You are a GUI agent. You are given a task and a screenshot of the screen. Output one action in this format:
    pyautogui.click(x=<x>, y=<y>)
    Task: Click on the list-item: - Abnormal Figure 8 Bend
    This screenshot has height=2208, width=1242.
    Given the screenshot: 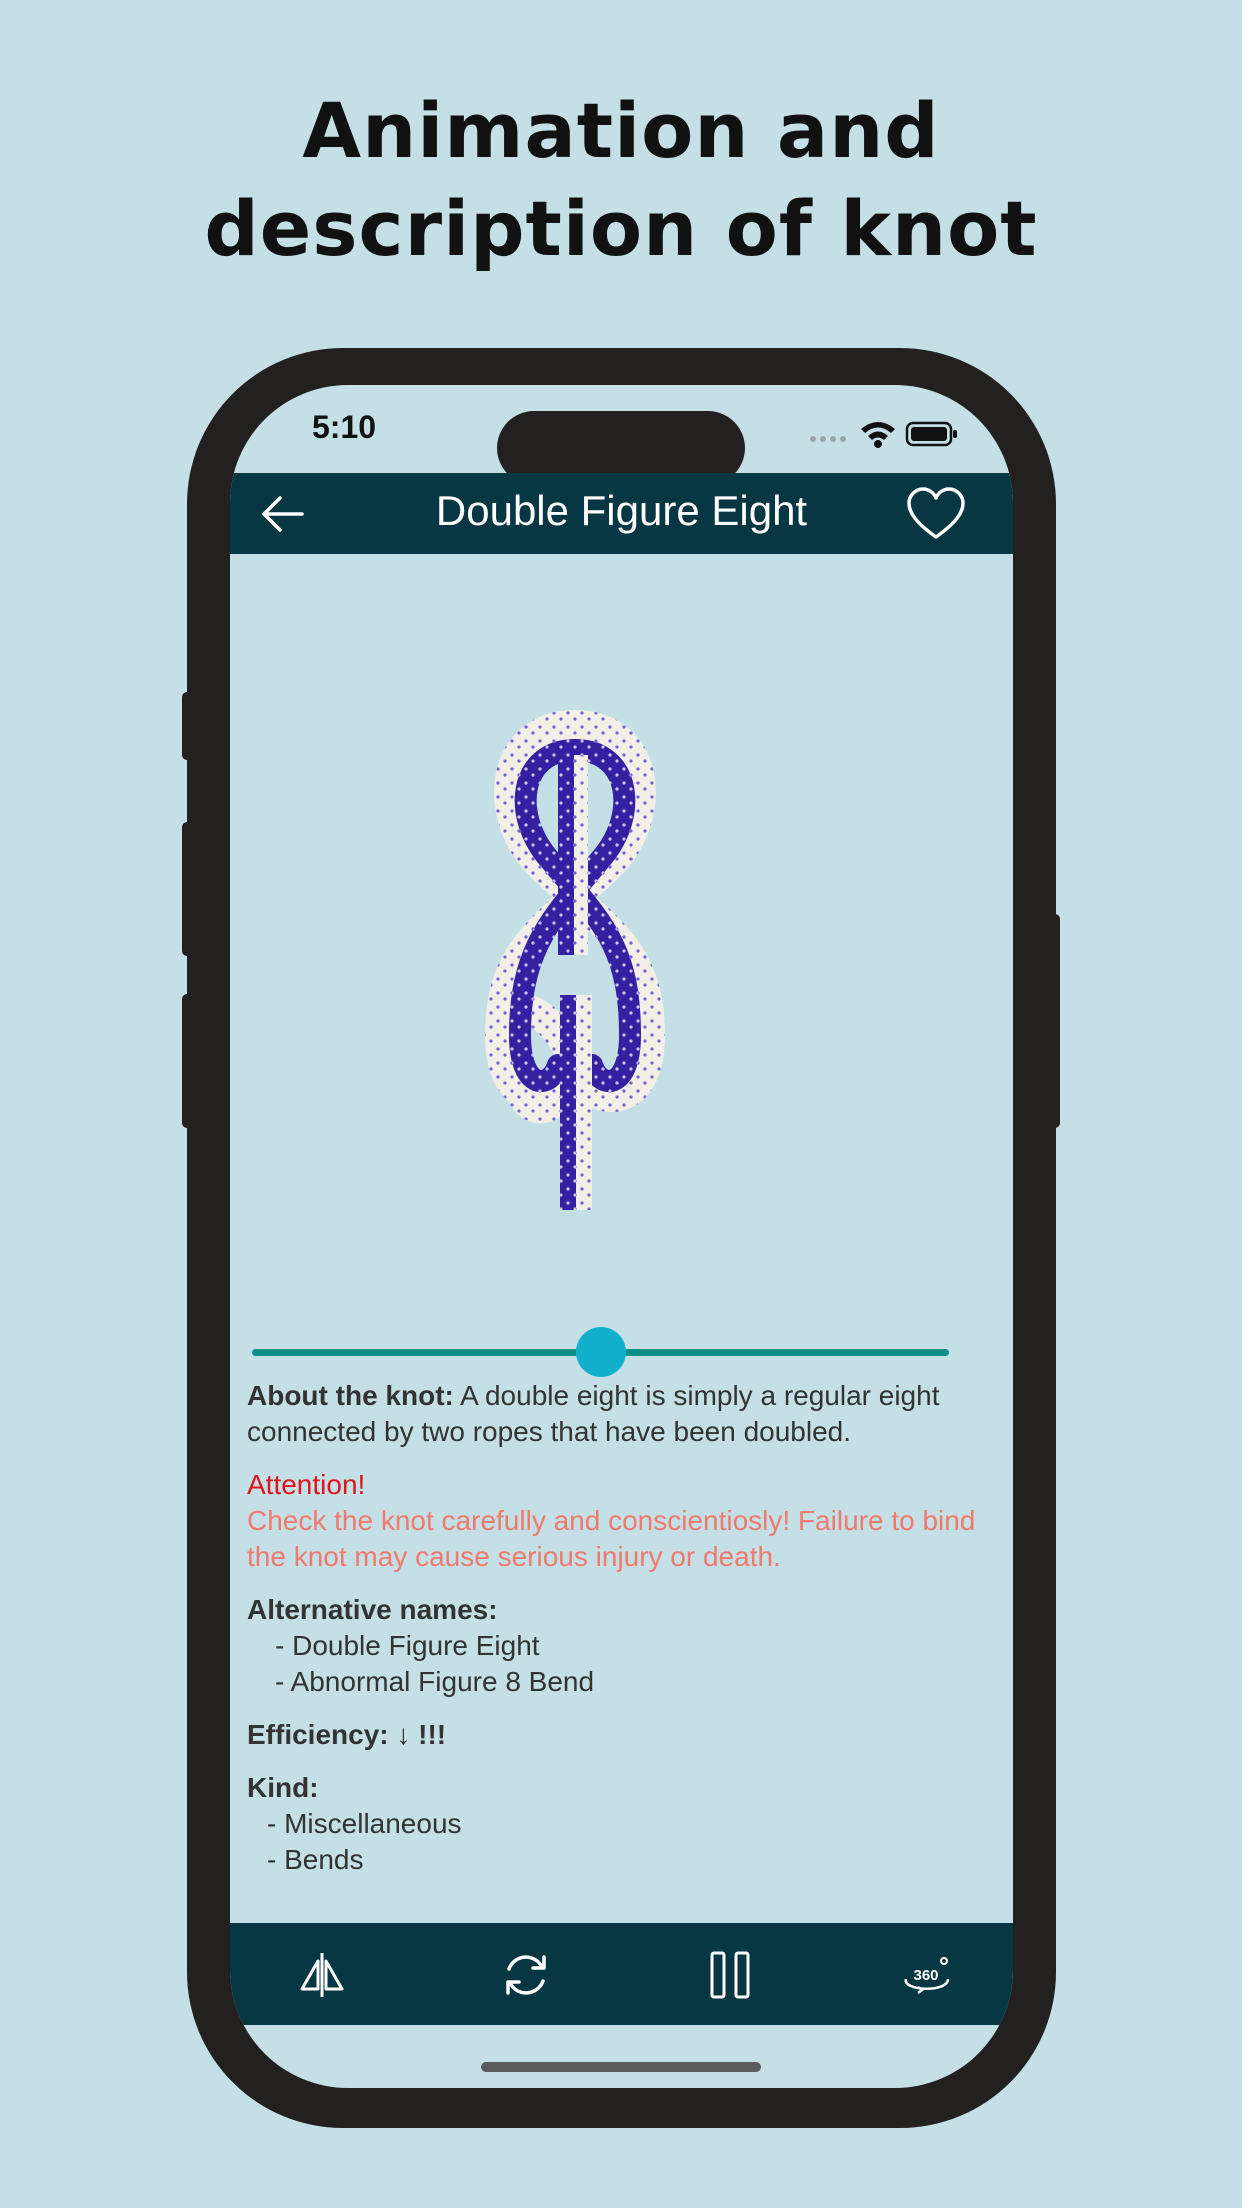 What is the action you would take?
    pyautogui.click(x=435, y=1681)
    